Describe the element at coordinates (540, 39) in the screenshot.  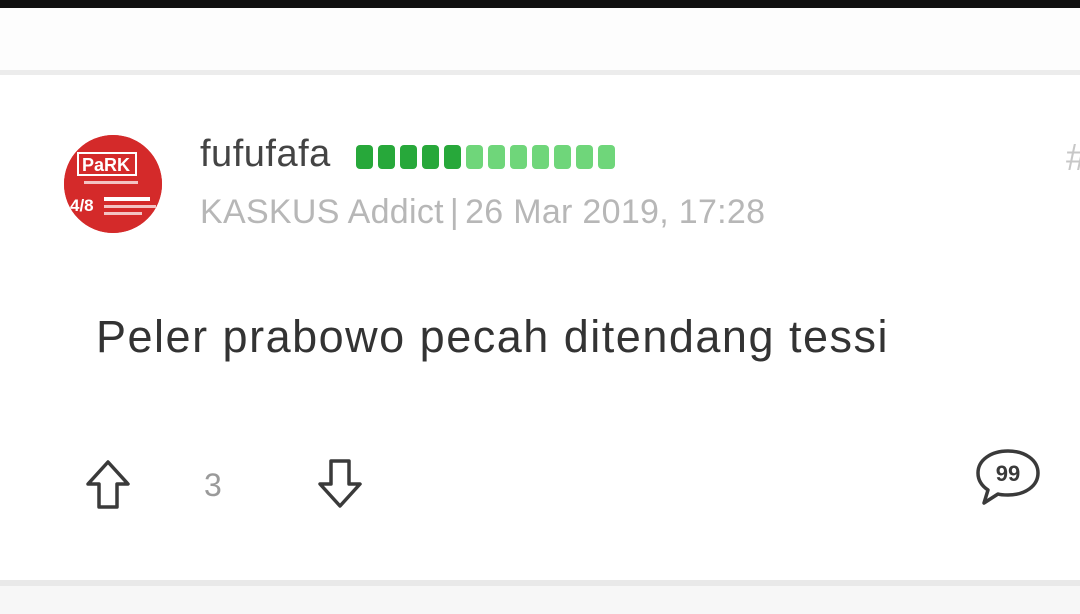
I see `previous-post-area` at that location.